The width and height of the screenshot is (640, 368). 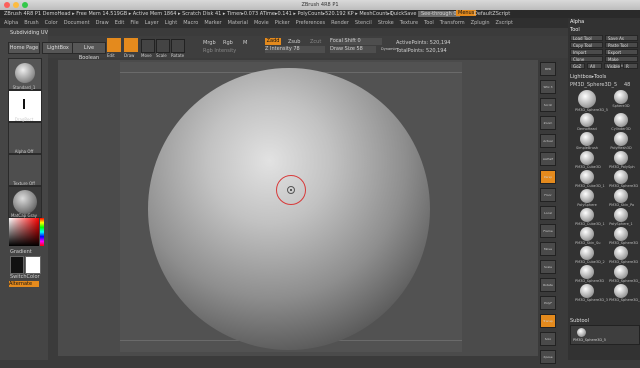 I want to click on right-shelf-button: Transp, so click(x=548, y=321).